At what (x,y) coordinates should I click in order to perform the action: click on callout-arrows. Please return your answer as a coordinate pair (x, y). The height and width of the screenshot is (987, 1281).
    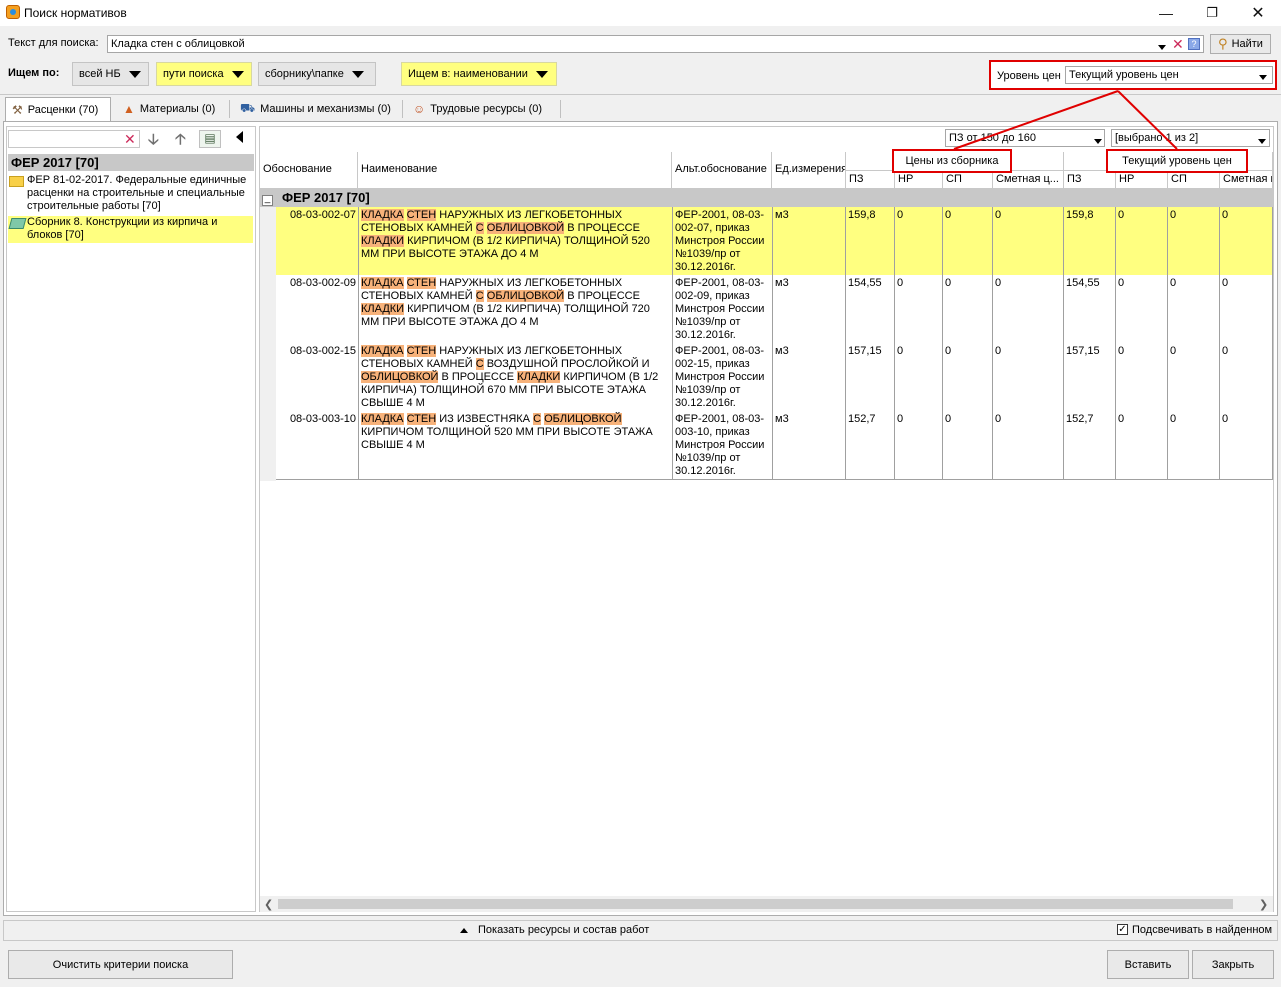
    Looking at the image, I should click on (1065, 120).